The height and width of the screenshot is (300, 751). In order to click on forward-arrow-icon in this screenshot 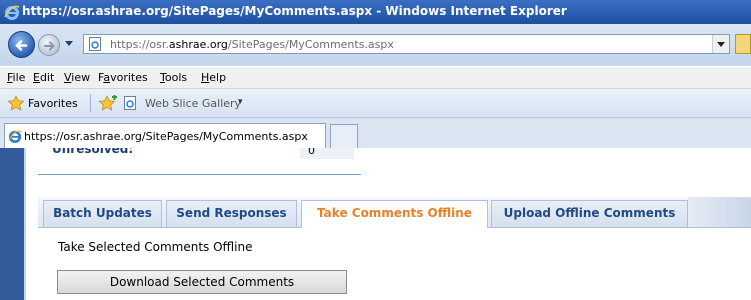, I will do `click(49, 46)`.